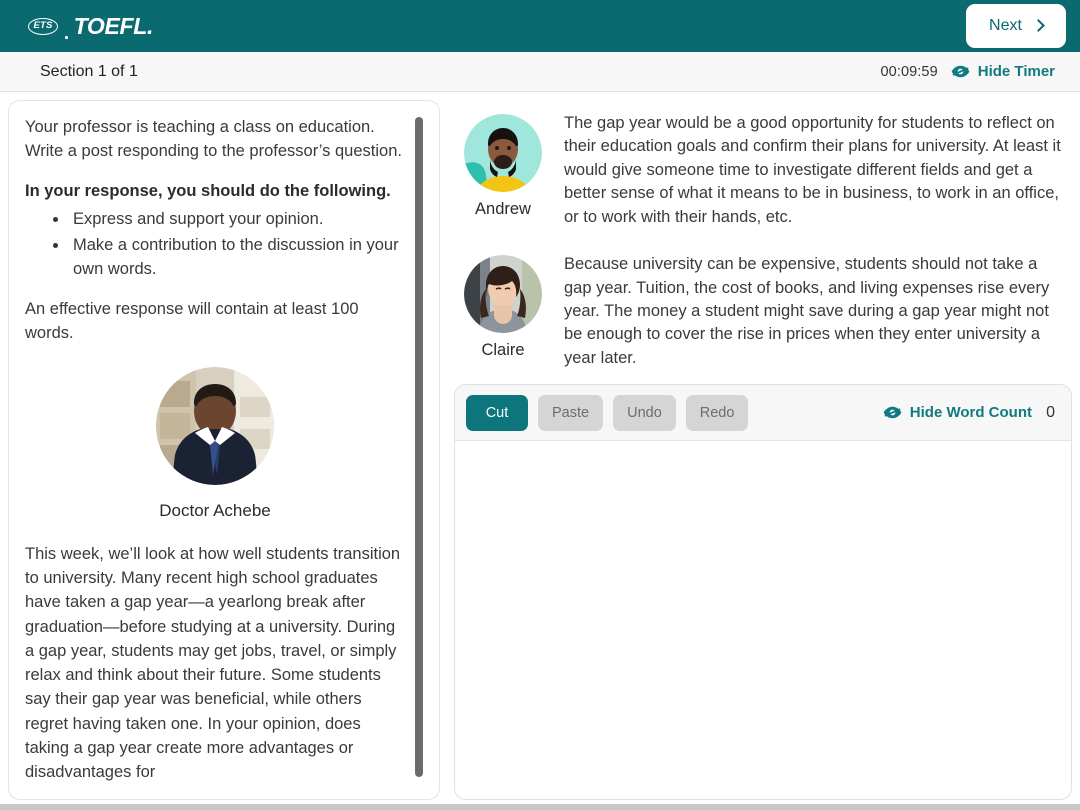  I want to click on hide-timer-button: Hide Timer, so click(1003, 71).